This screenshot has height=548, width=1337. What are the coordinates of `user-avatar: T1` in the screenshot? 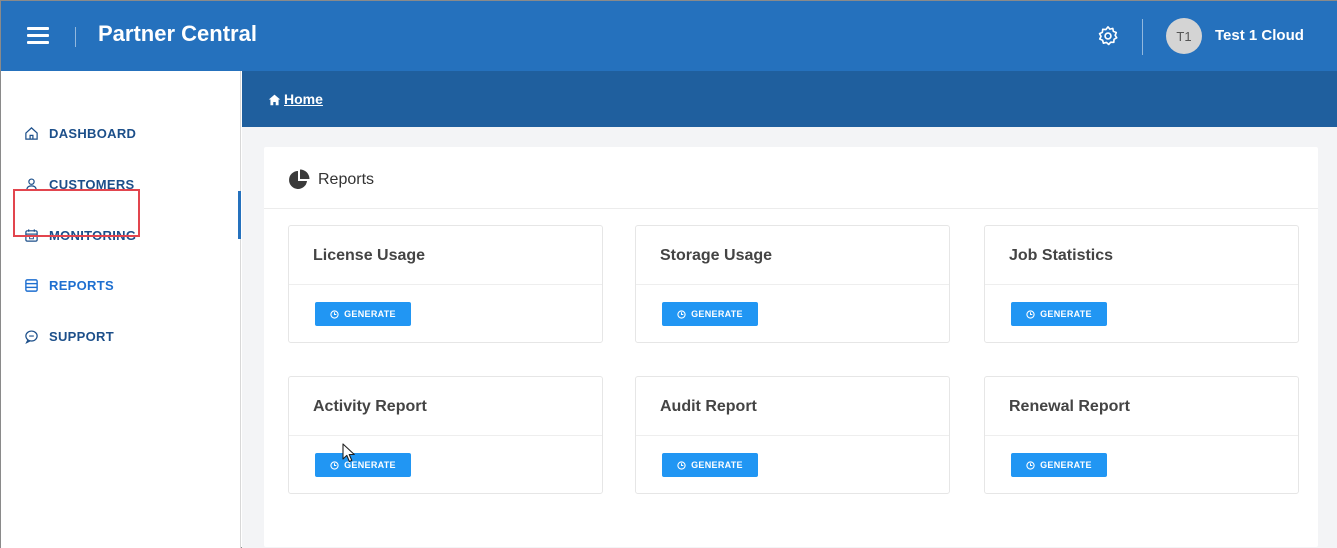 It's located at (1184, 36).